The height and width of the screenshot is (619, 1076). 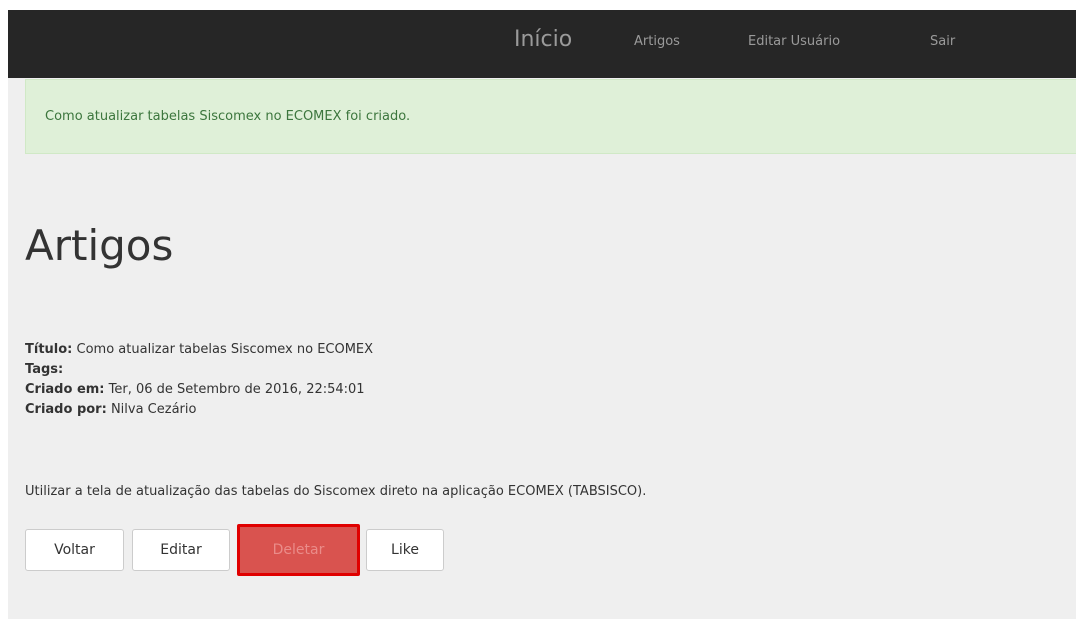 What do you see at coordinates (199, 410) in the screenshot?
I see `article-created-by-row: Criado por: Nilva Cezário` at bounding box center [199, 410].